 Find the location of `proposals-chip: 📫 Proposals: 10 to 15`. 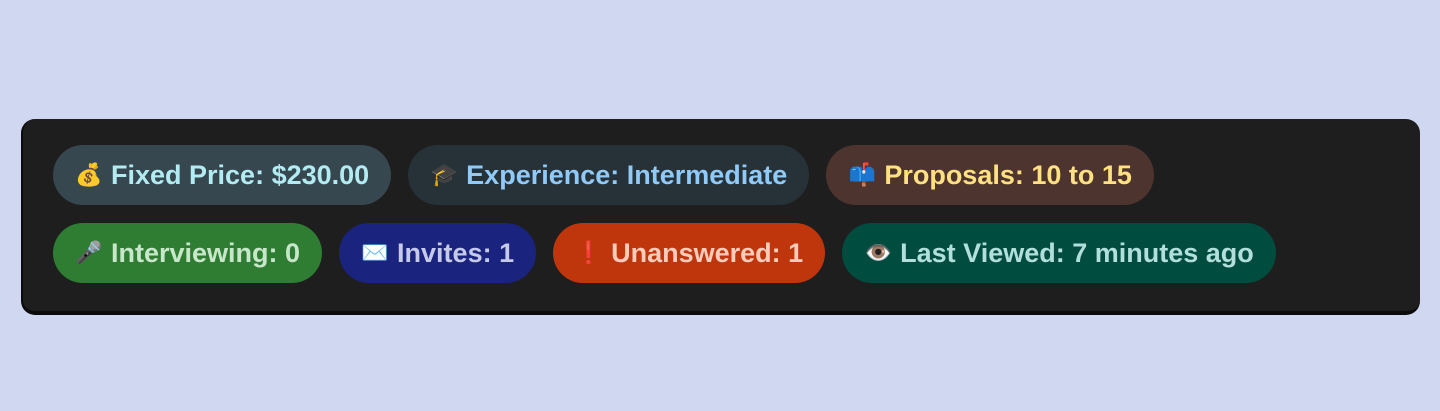

proposals-chip: 📫 Proposals: 10 to 15 is located at coordinates (990, 175).